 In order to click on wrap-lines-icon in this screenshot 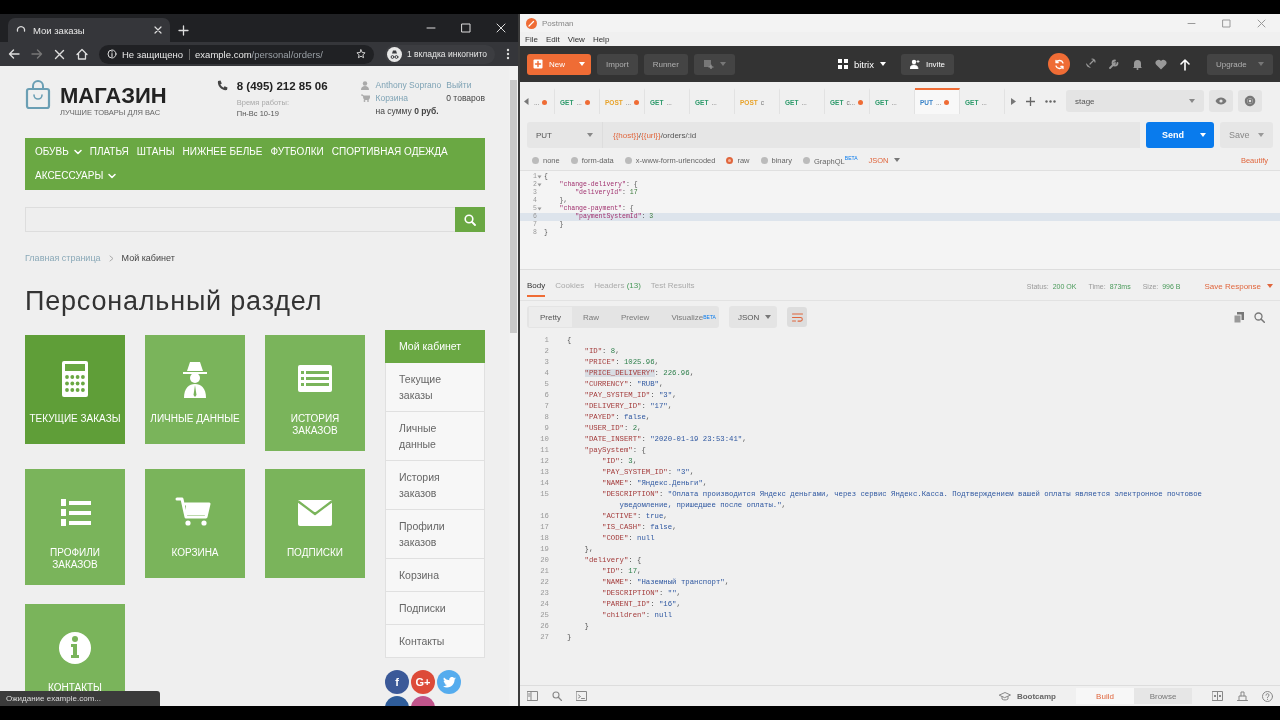, I will do `click(797, 317)`.